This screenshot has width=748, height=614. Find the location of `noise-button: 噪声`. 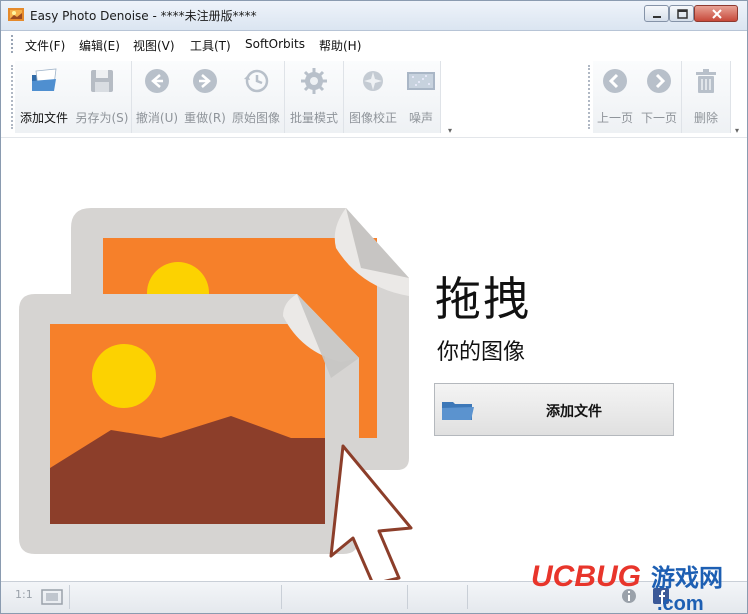

noise-button: 噪声 is located at coordinates (421, 97).